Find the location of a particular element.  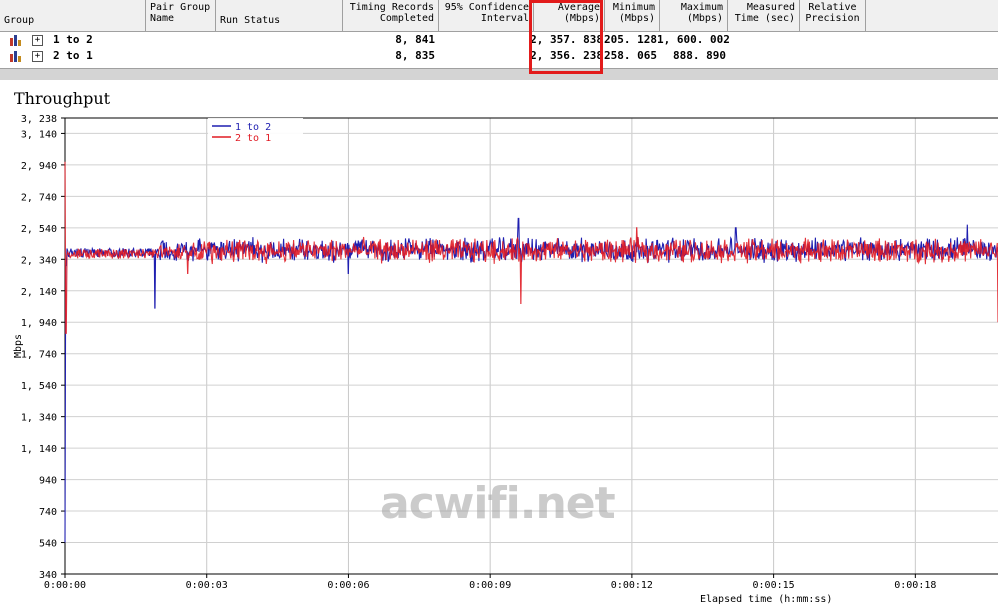

y-tick-label: 2, 340 is located at coordinates (39, 260).